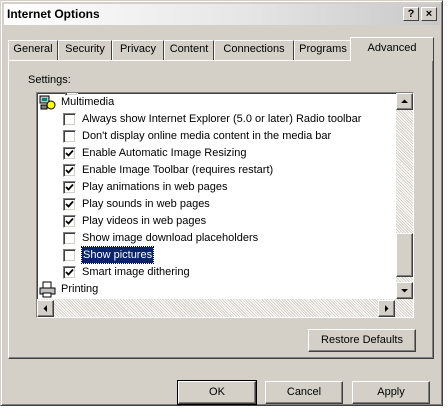 The height and width of the screenshot is (410, 448). What do you see at coordinates (138, 50) in the screenshot?
I see `tab-privacy: Privacy` at bounding box center [138, 50].